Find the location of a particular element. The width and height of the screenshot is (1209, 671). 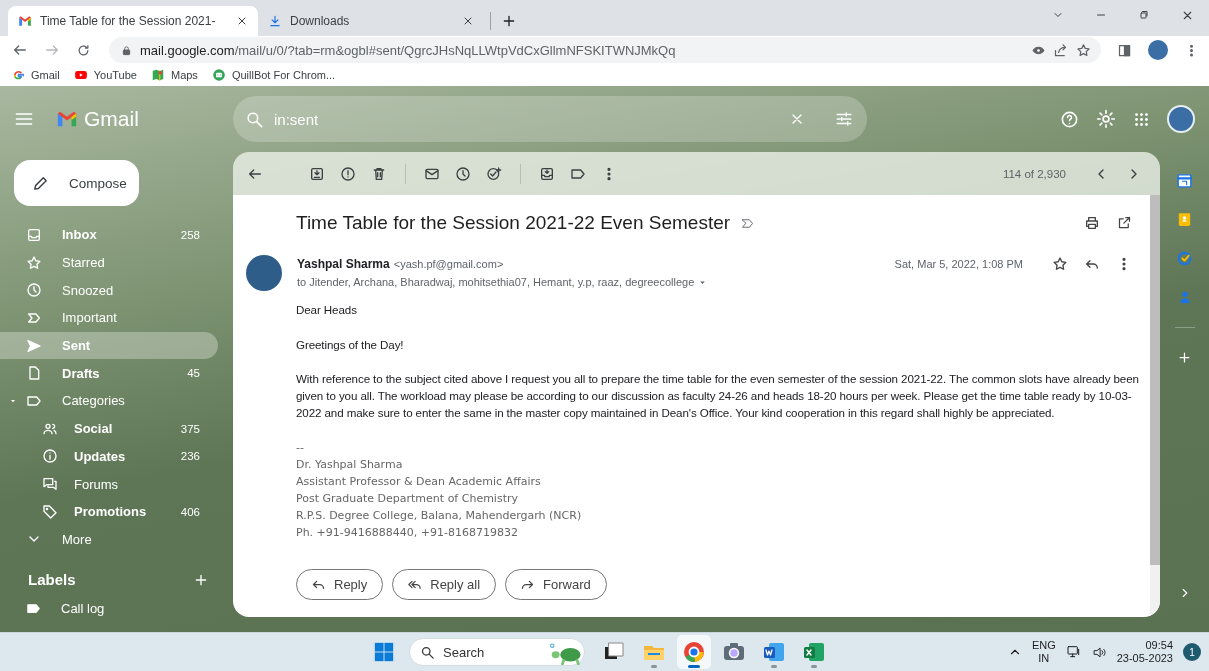

nav-item: Starred is located at coordinates (109, 262).